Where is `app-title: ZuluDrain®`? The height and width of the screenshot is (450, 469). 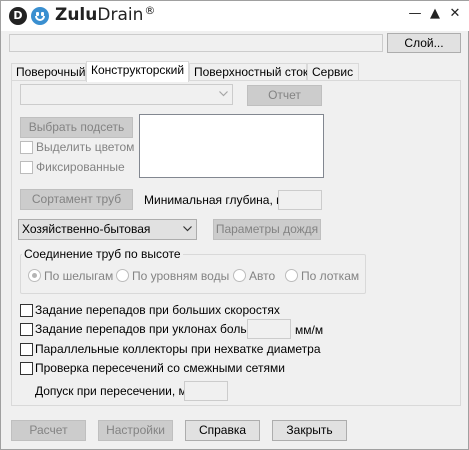
app-title: ZuluDrain® is located at coordinates (105, 14).